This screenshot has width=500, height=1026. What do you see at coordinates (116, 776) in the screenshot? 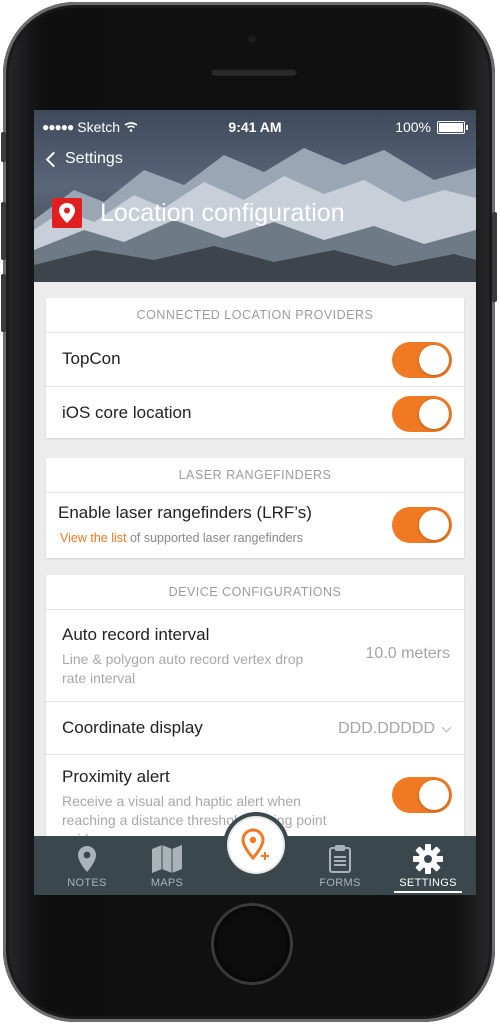
I see `proximity-label: Proximity alert` at bounding box center [116, 776].